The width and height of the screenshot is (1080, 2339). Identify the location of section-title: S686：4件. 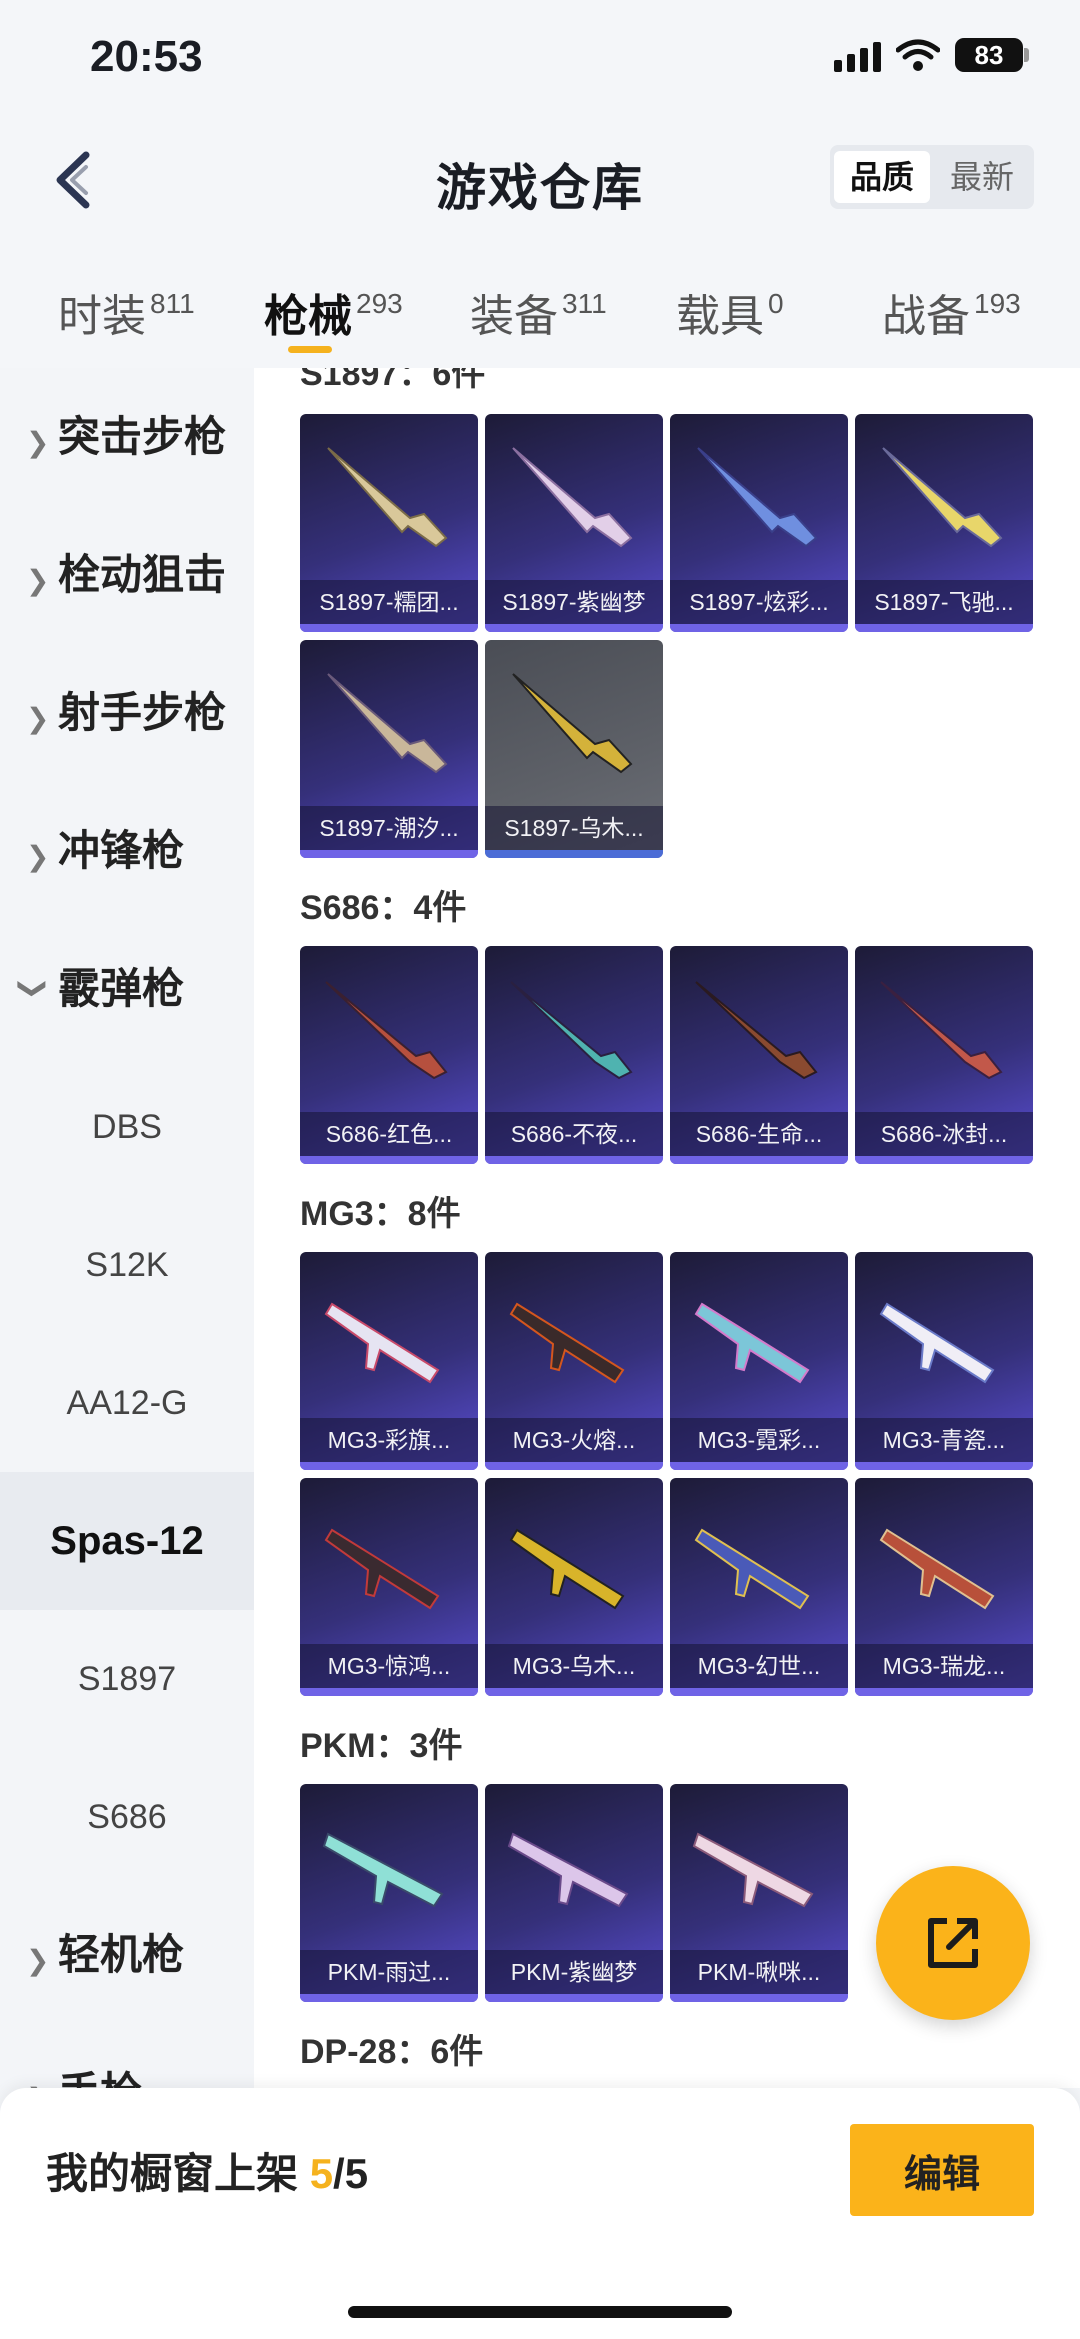
(383, 908).